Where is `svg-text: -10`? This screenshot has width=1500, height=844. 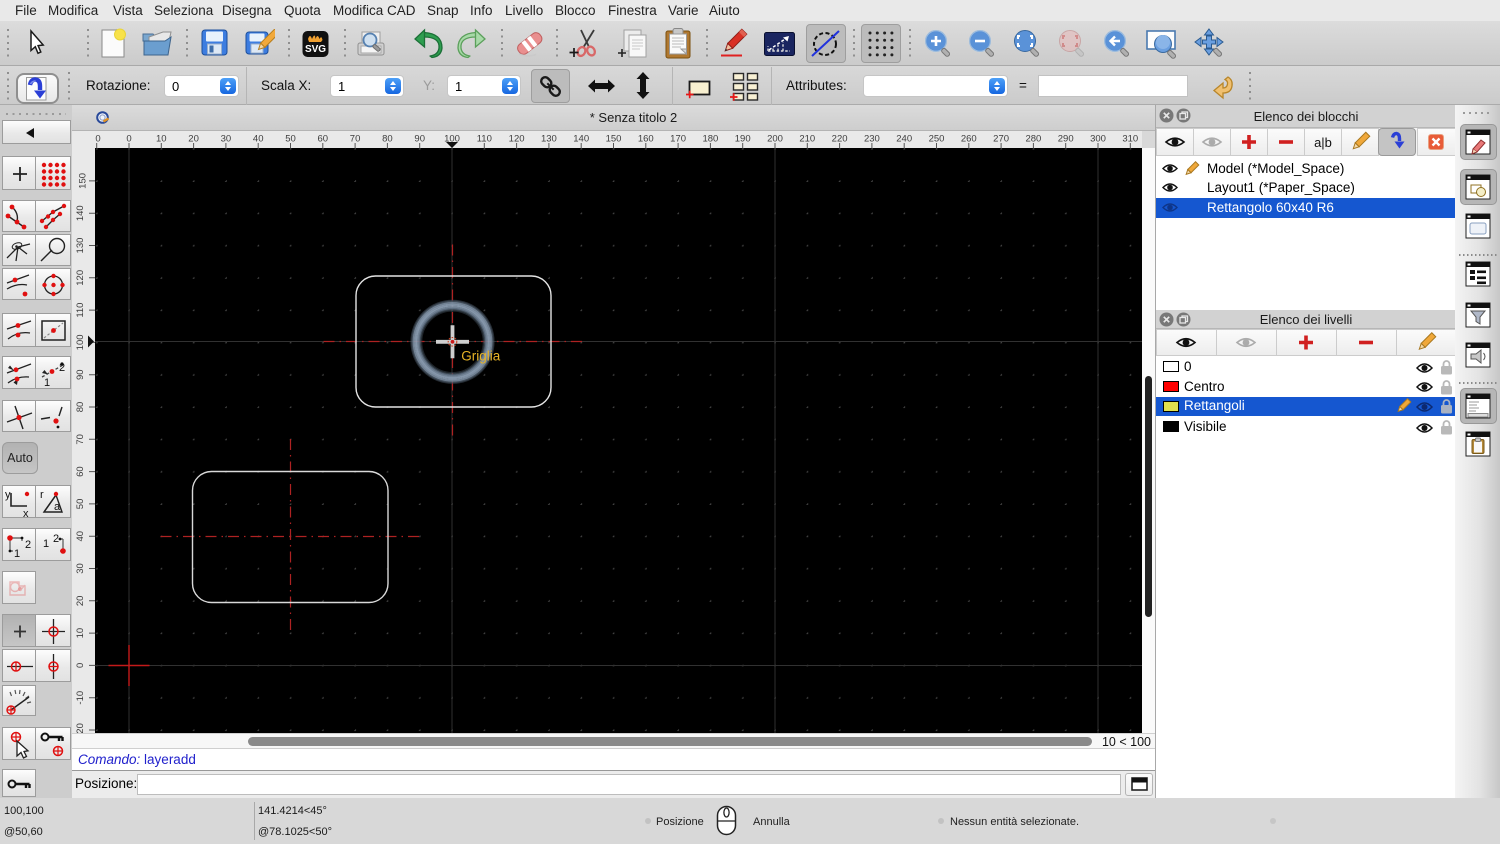 svg-text: -10 is located at coordinates (80, 698).